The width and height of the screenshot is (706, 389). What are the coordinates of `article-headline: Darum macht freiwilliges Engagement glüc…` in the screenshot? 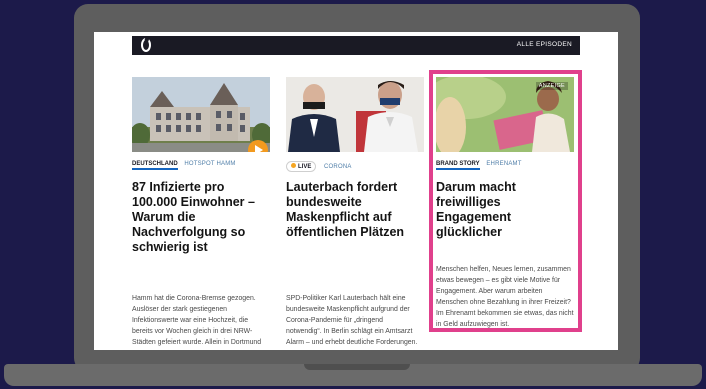 It's located at (504, 210).